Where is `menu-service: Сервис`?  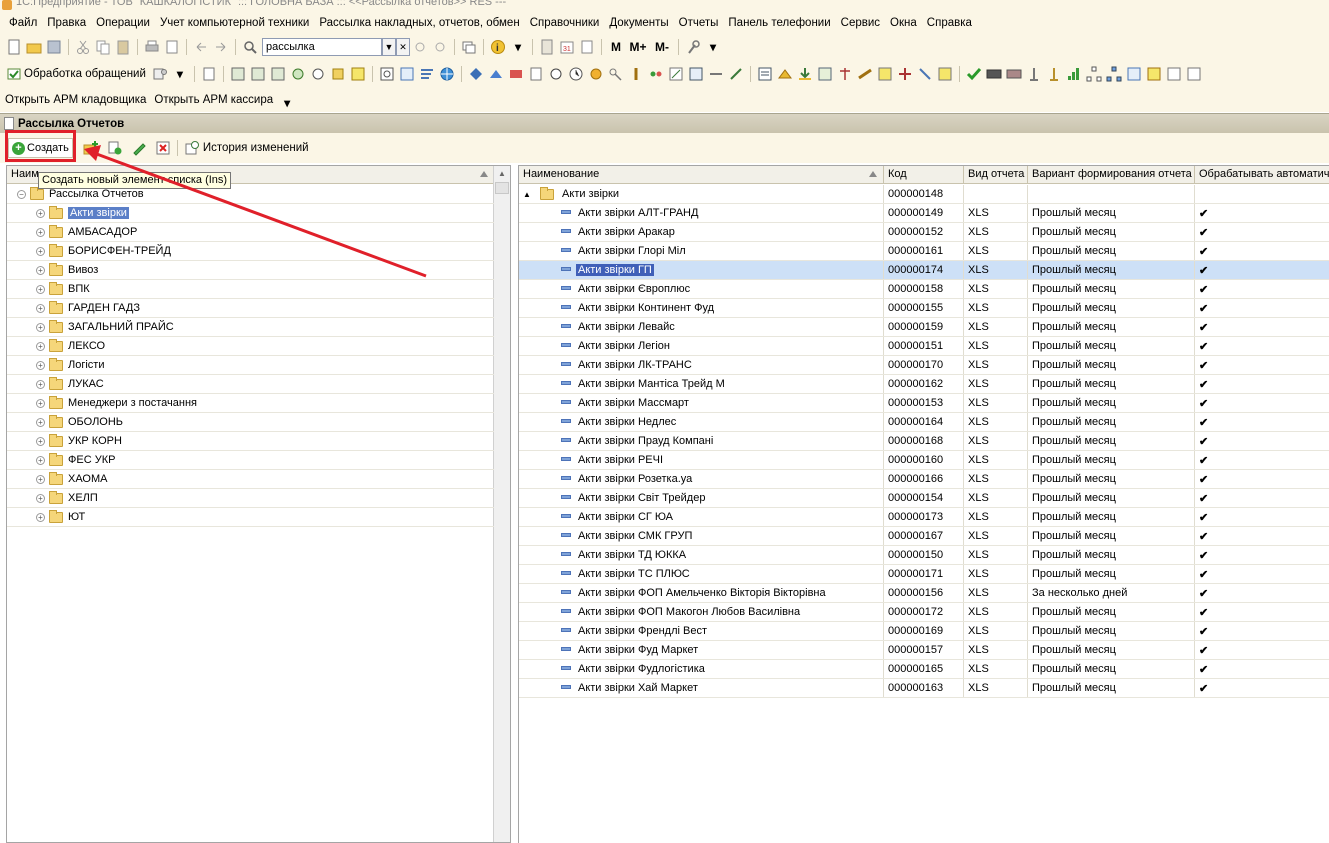
menu-service: Сервис is located at coordinates (860, 23).